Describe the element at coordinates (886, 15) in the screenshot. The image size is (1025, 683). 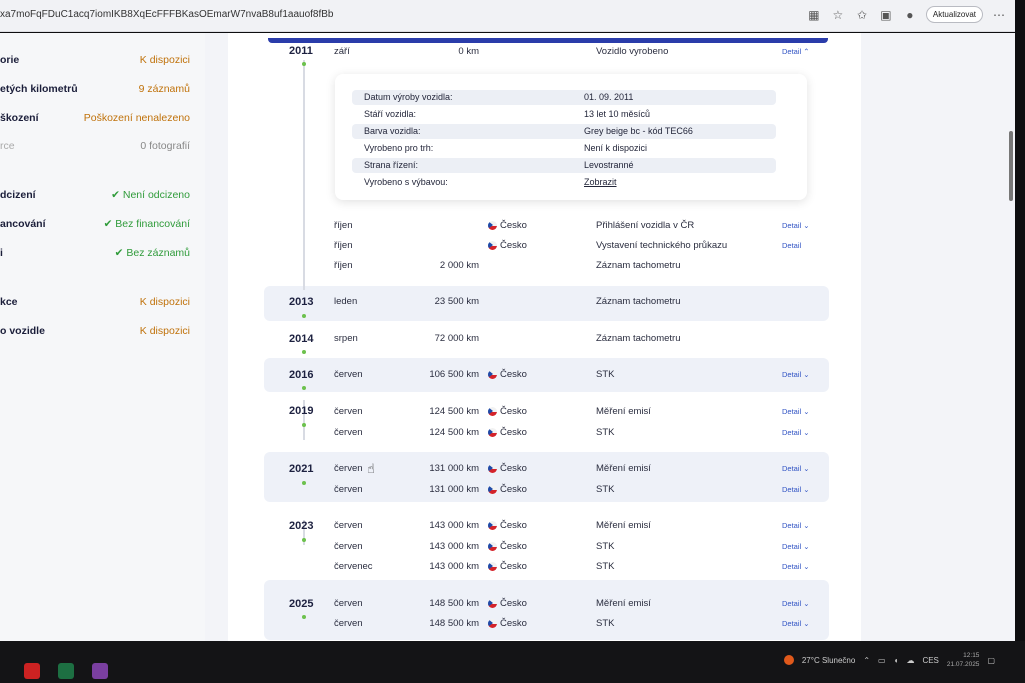
I see `collections-icon: ▣` at that location.